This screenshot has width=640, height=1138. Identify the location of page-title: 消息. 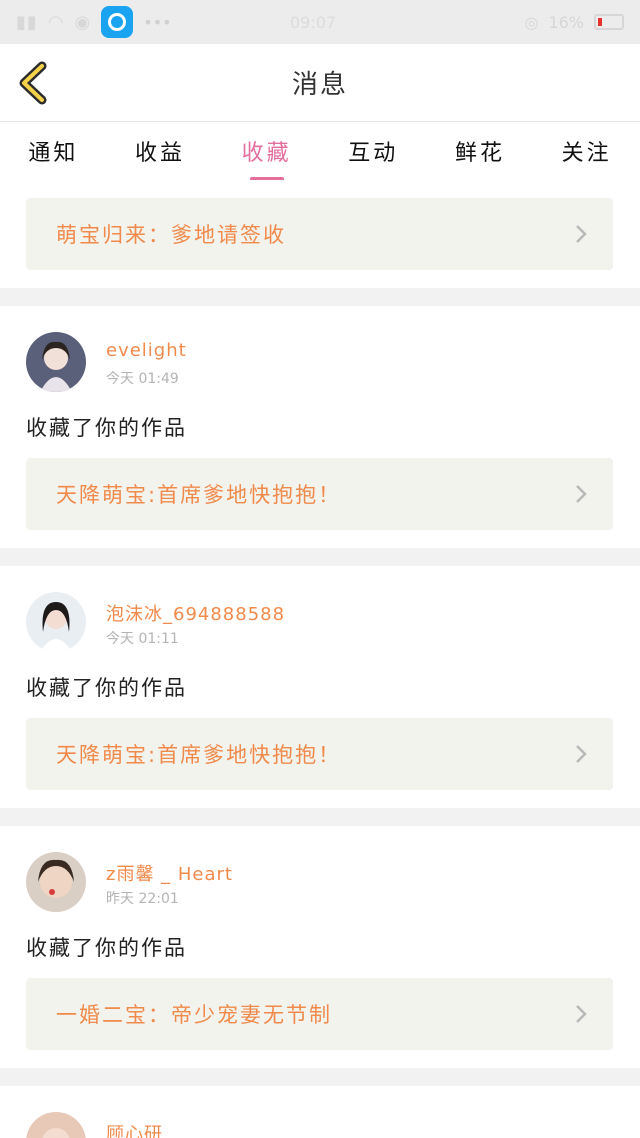
(319, 85).